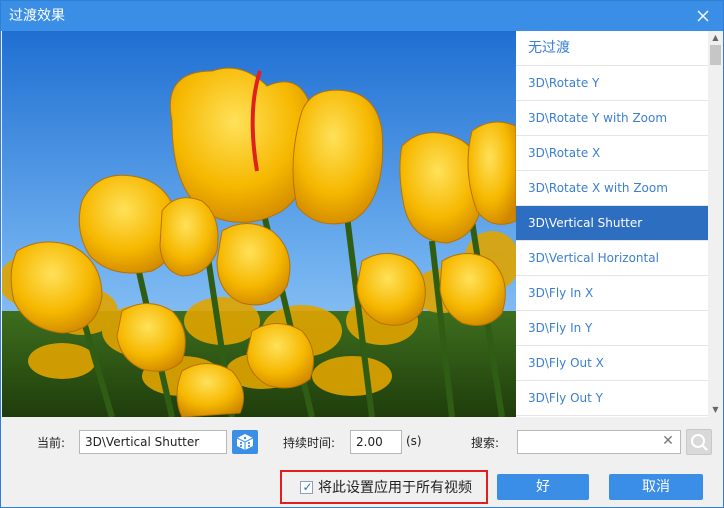 The image size is (724, 508). Describe the element at coordinates (395, 488) in the screenshot. I see `apply-all-label: 将此设置应用于所有视频` at that location.